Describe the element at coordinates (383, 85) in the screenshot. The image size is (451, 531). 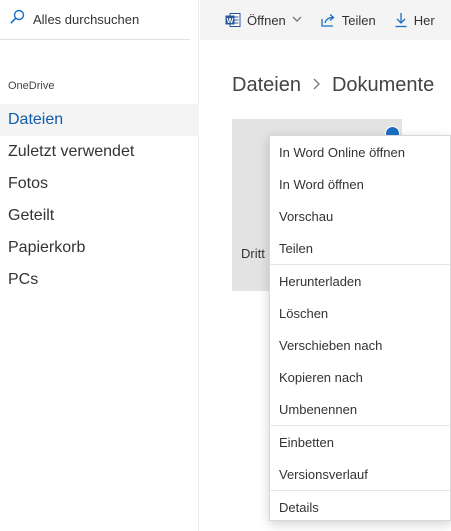
I see `breadcrumb-current: Dokumente` at that location.